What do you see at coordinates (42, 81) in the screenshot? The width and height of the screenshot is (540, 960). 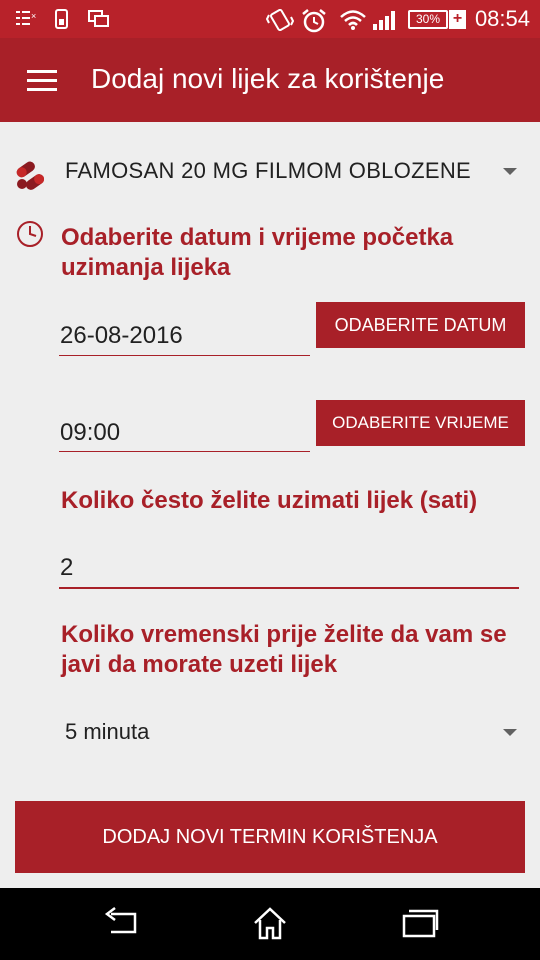 I see `hamburger-menu-icon` at bounding box center [42, 81].